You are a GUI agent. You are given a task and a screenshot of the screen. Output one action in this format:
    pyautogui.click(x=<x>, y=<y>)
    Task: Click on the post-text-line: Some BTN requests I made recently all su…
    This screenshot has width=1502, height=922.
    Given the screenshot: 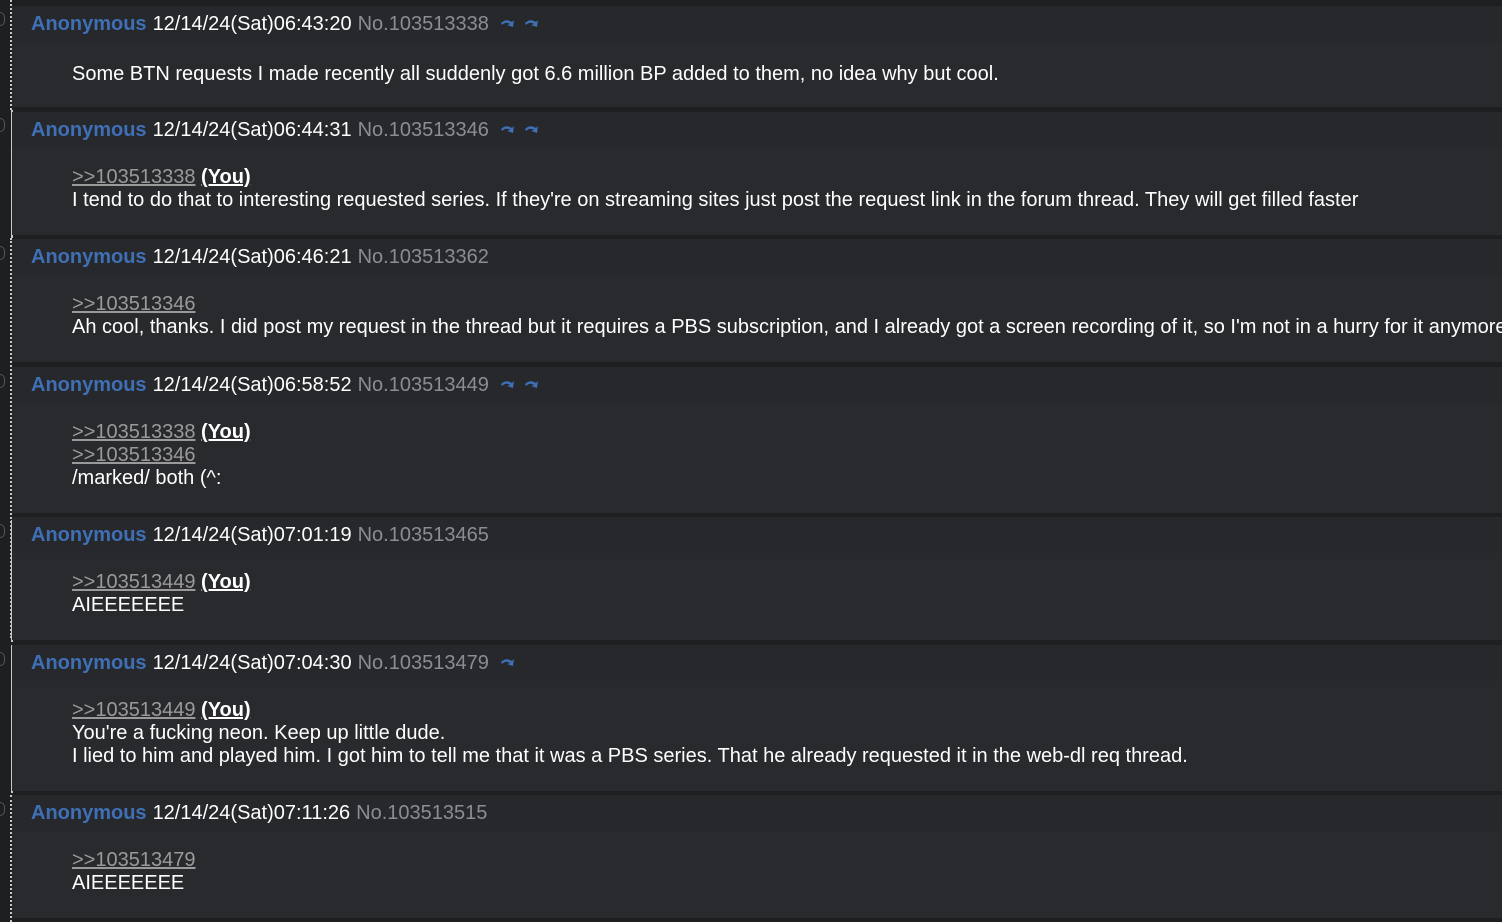 What is the action you would take?
    pyautogui.click(x=535, y=74)
    